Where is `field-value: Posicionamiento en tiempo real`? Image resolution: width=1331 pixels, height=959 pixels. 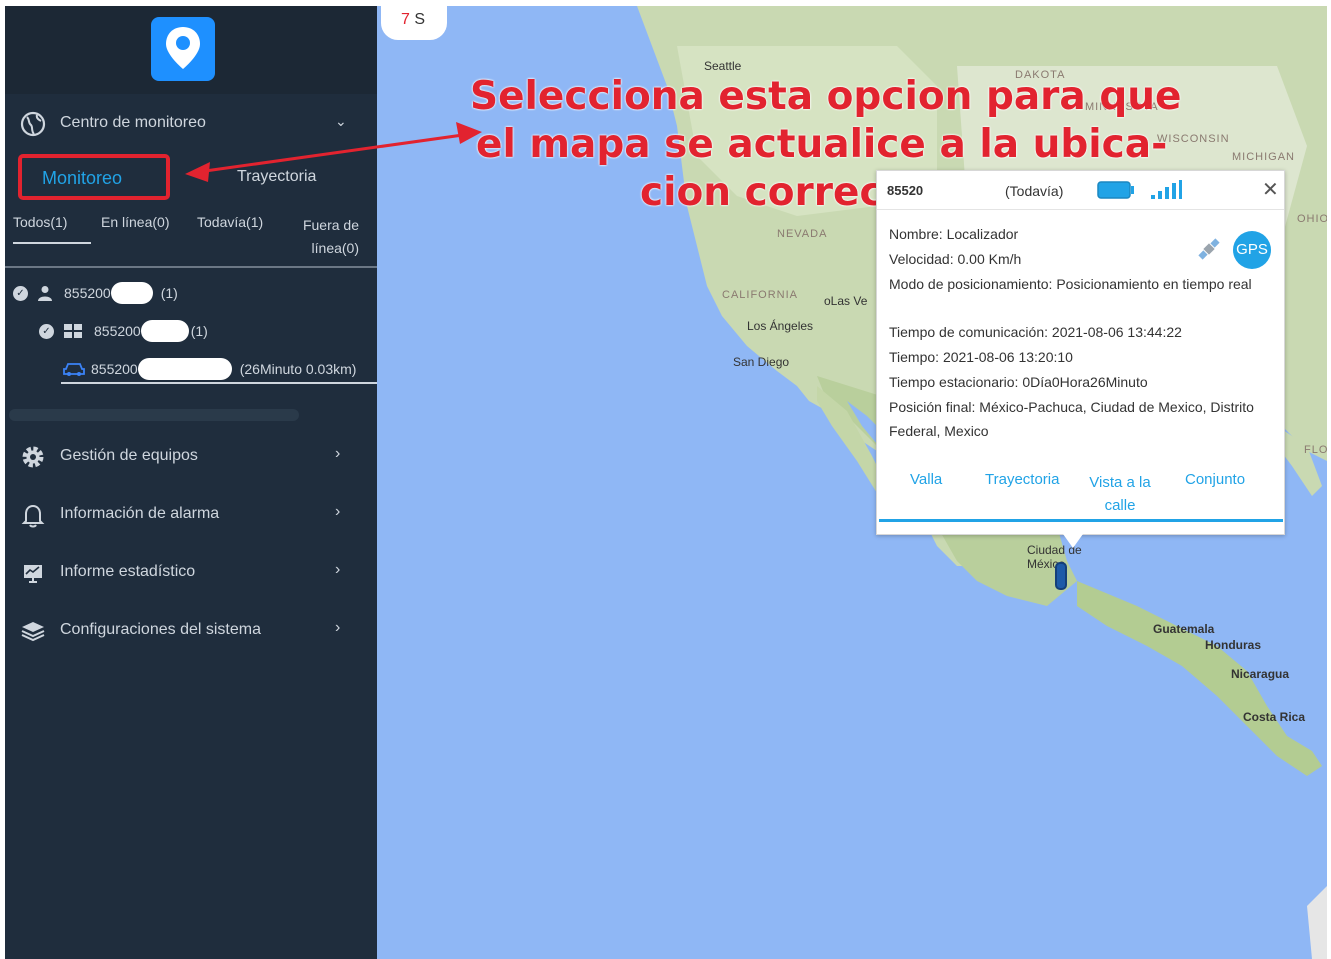
field-value: Posicionamiento en tiempo real is located at coordinates (1154, 284).